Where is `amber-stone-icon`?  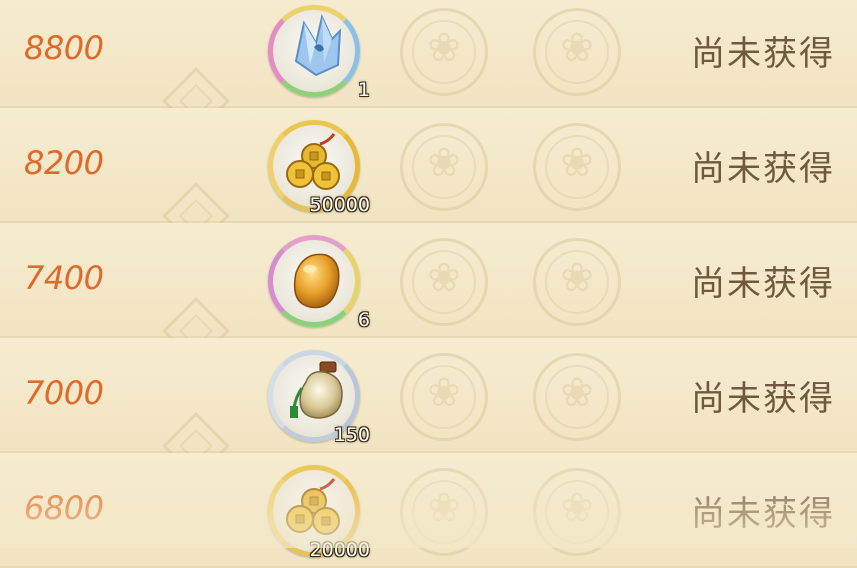 amber-stone-icon is located at coordinates (316, 281).